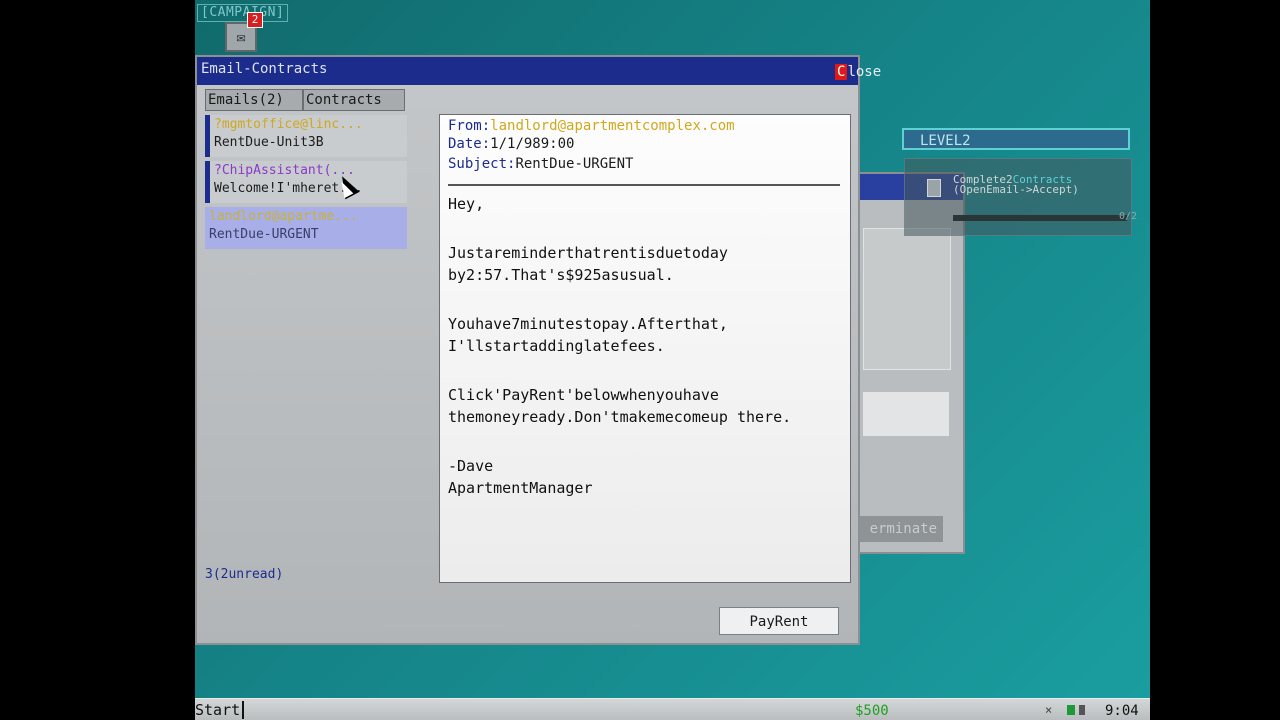 Image resolution: width=1280 pixels, height=720 pixels. What do you see at coordinates (1071, 710) in the screenshot?
I see `battery-icon` at bounding box center [1071, 710].